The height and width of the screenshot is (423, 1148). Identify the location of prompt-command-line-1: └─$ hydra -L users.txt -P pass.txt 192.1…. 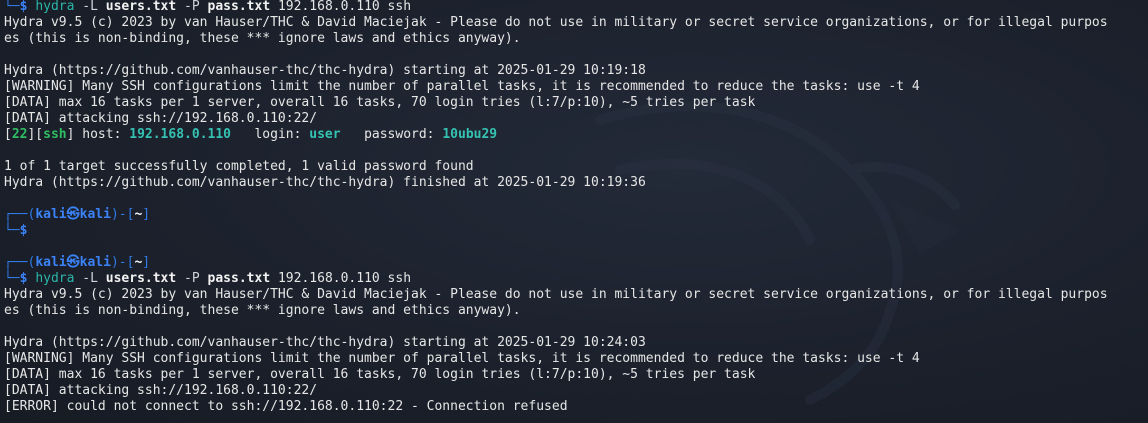
(208, 7).